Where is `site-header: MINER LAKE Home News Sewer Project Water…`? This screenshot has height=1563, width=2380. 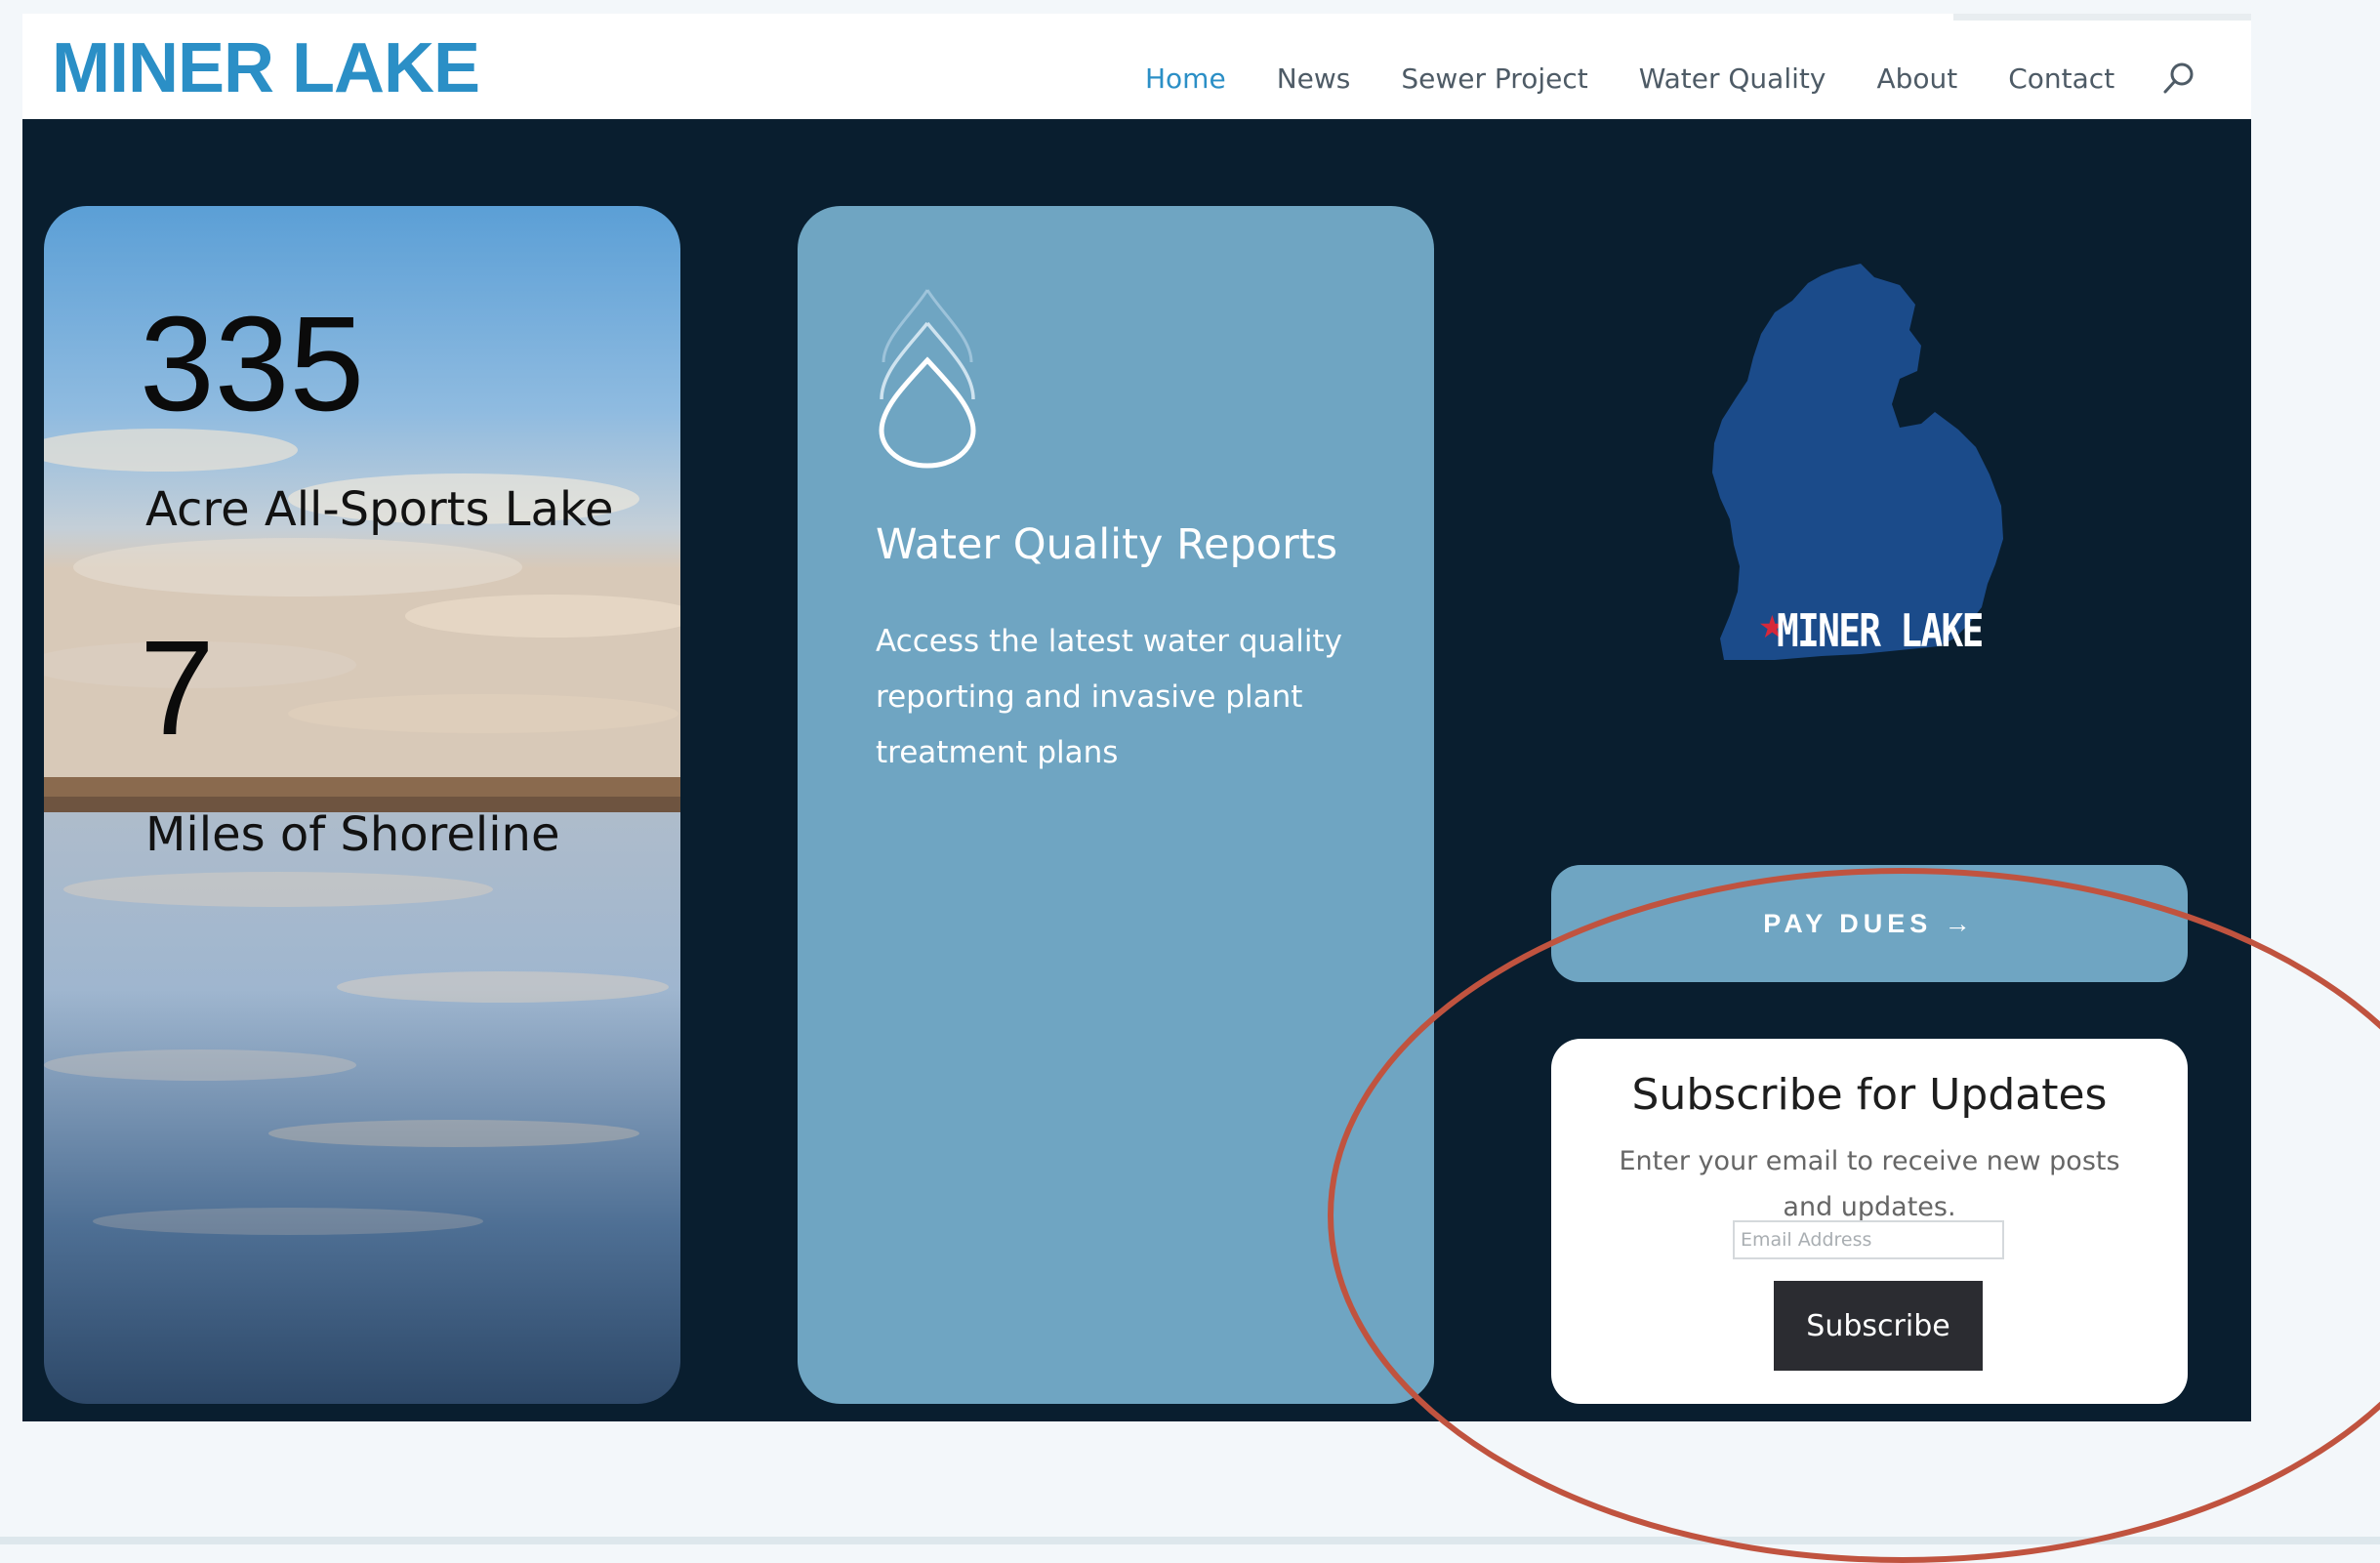
site-header: MINER LAKE Home News Sewer Project Water… is located at coordinates (1136, 66).